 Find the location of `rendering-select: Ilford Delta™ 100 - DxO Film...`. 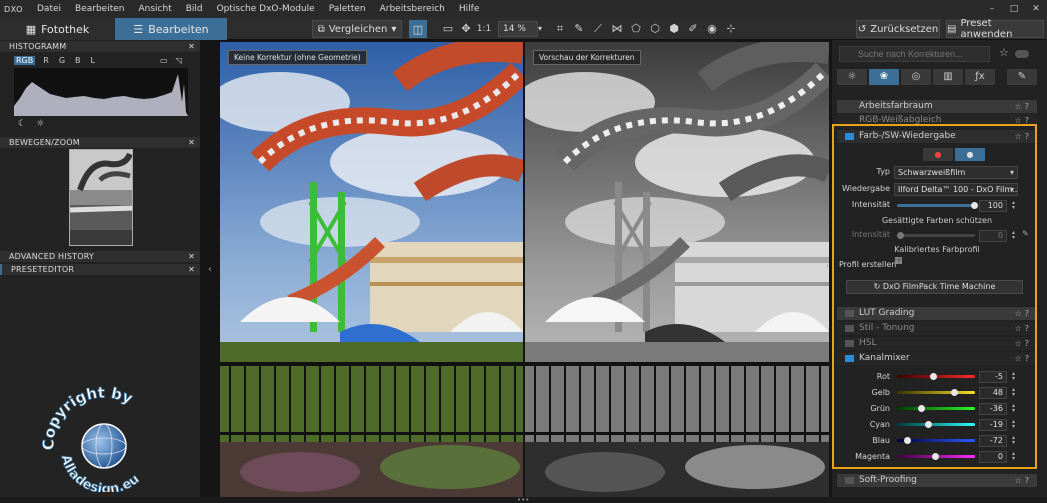

rendering-select: Ilford Delta™ 100 - DxO Film... is located at coordinates (956, 189).